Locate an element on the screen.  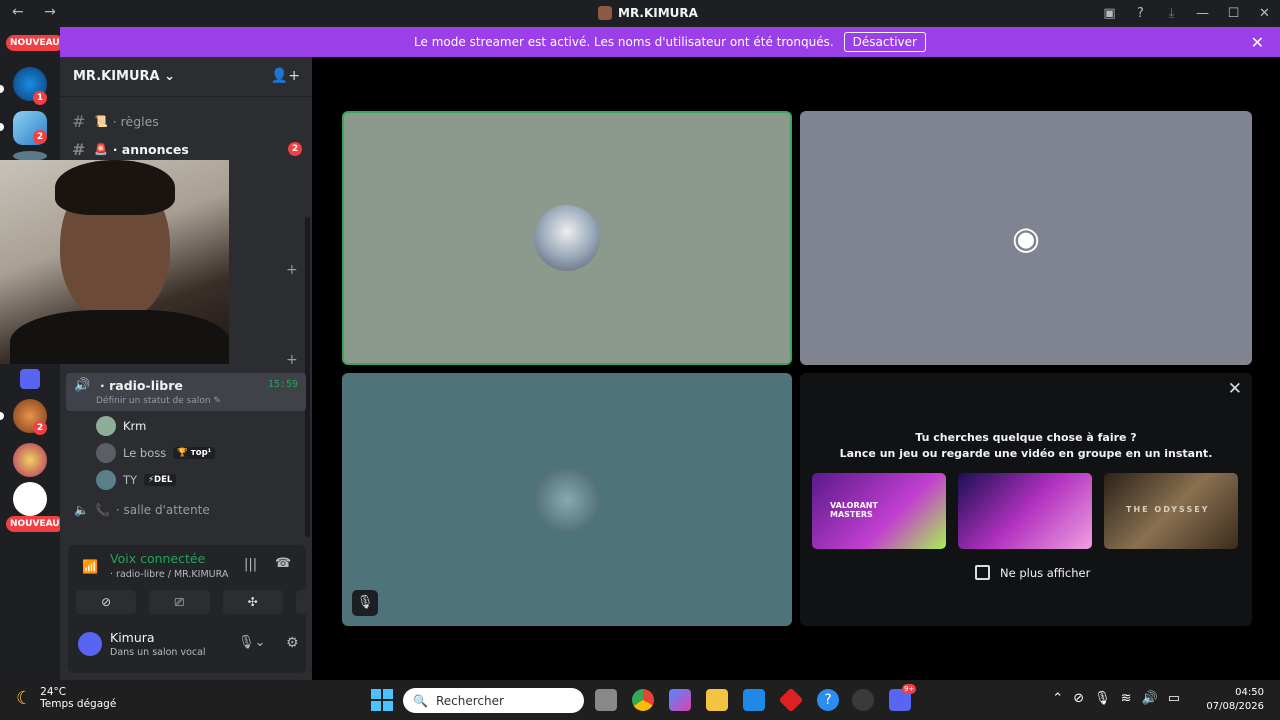
server-header: MR.KIMURA ⌄ 👤+ is located at coordinates (186, 77).